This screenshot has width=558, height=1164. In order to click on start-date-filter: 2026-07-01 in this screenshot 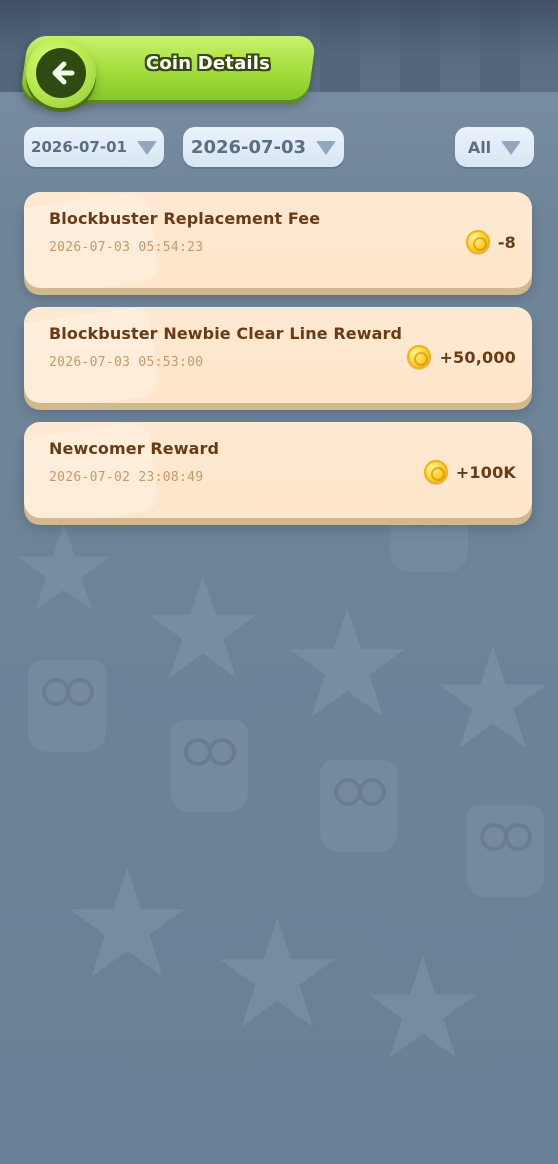, I will do `click(94, 147)`.